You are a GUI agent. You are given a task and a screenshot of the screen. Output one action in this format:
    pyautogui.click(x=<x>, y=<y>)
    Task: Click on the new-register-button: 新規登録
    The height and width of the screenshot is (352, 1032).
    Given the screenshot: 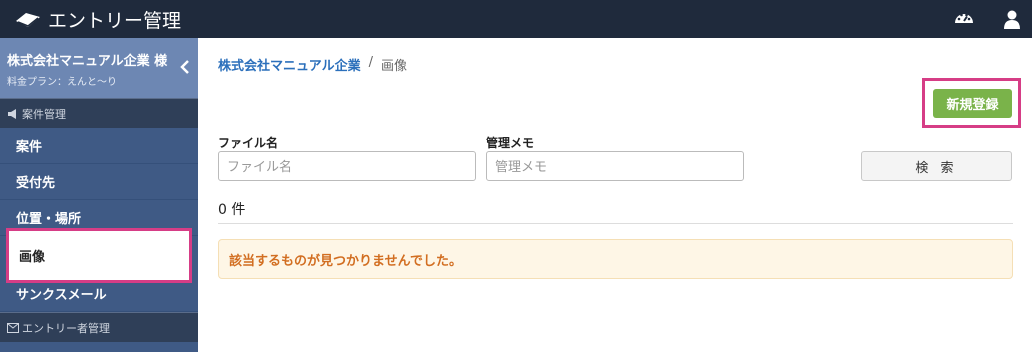 What is the action you would take?
    pyautogui.click(x=972, y=103)
    